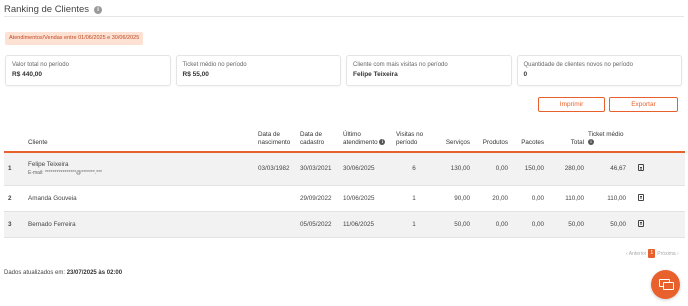 The height and width of the screenshot is (306, 688). I want to click on col-visits: Visitas no período, so click(414, 137).